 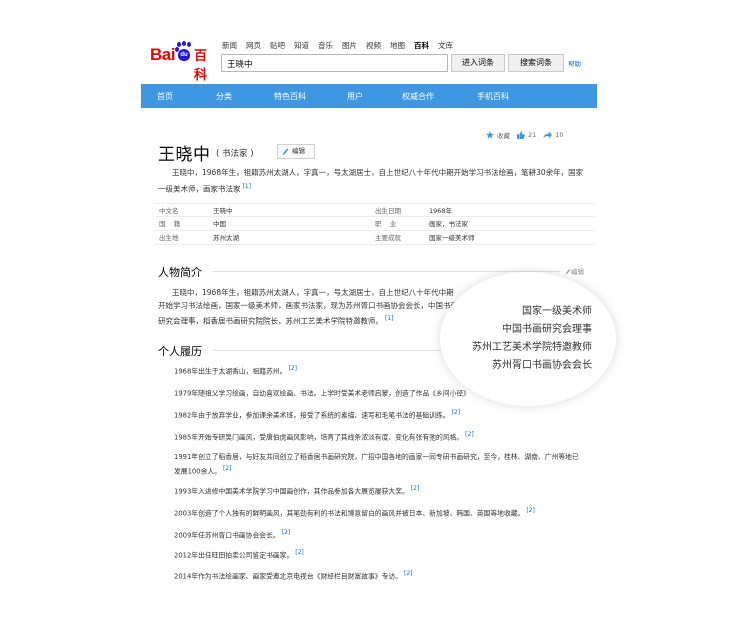 What do you see at coordinates (521, 135) in the screenshot?
I see `thumbs-up-icon` at bounding box center [521, 135].